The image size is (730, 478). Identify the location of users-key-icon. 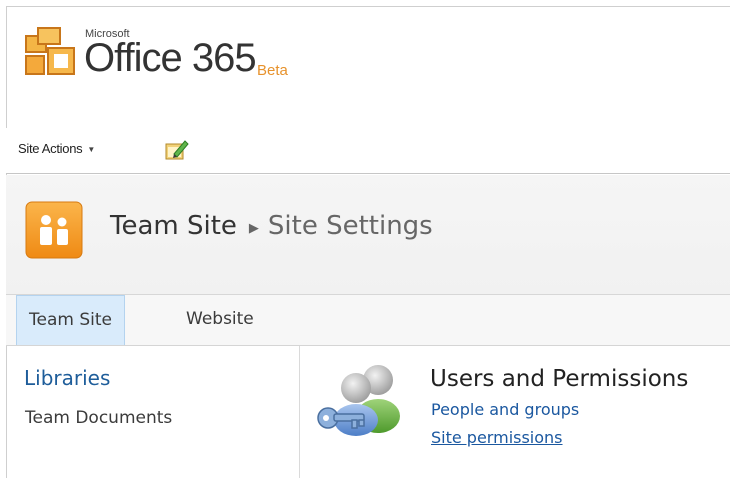
(358, 400).